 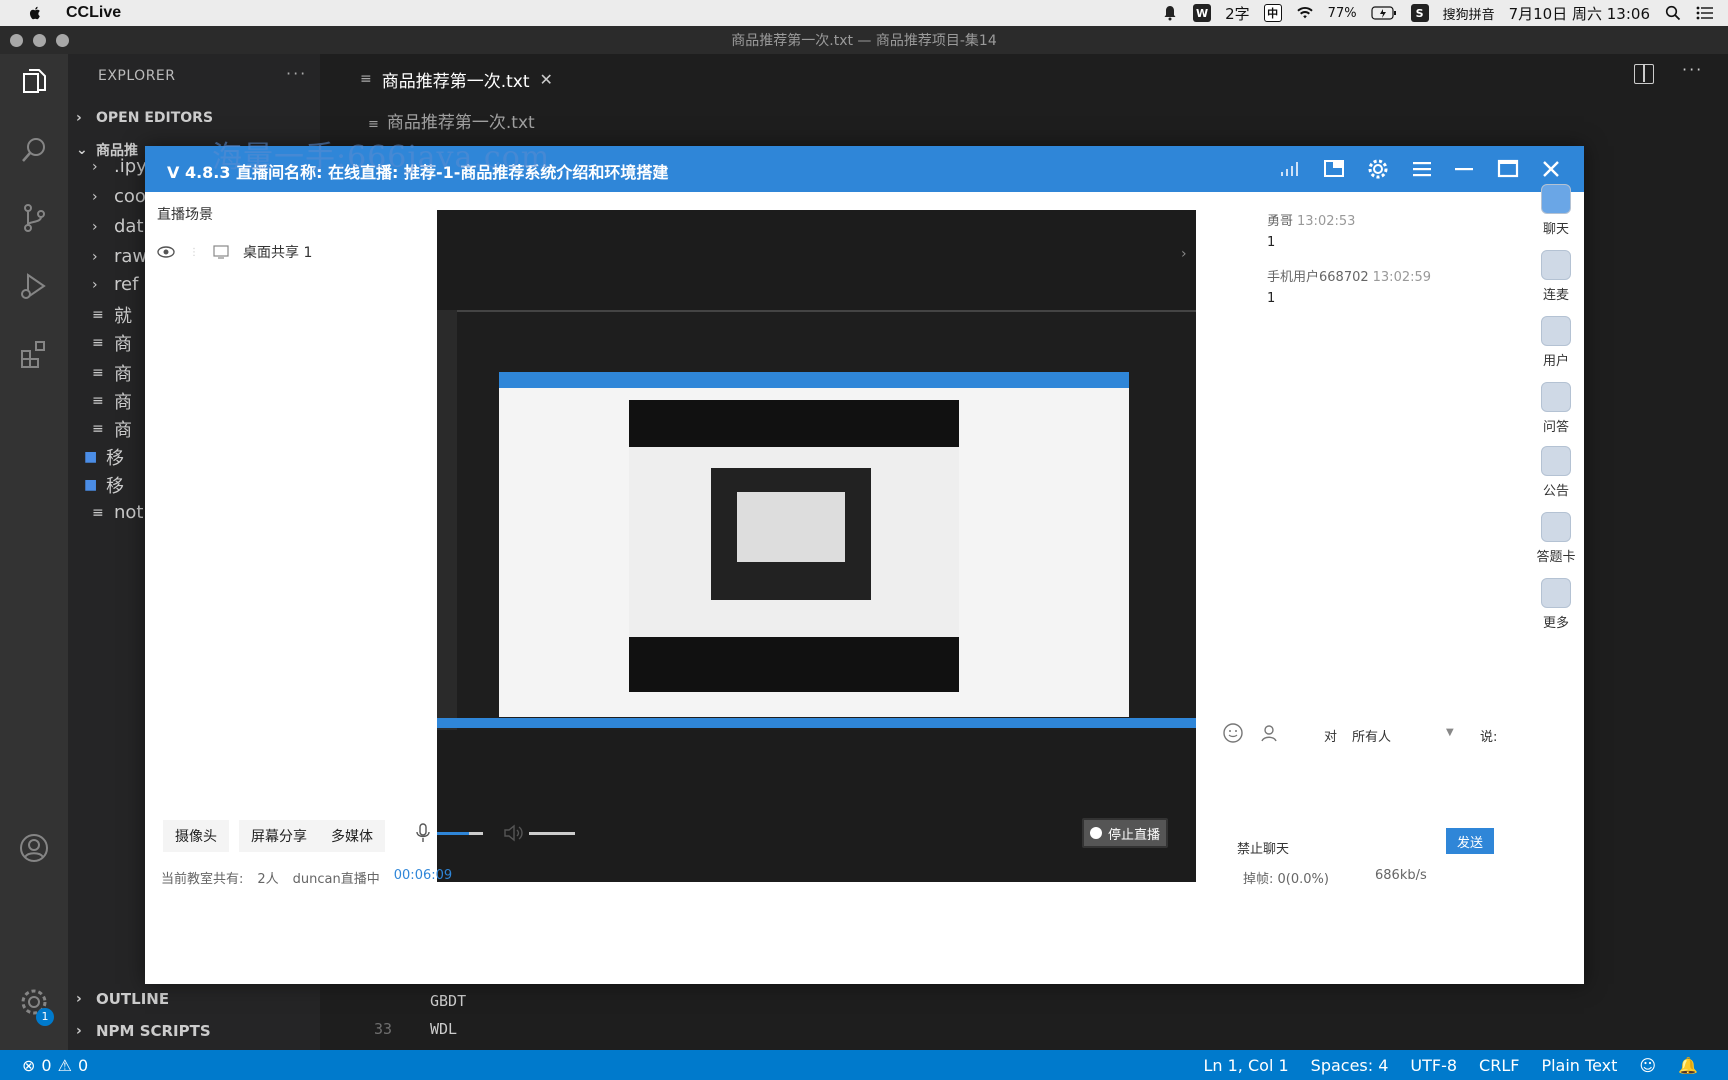 I want to click on tree-item: › coo, so click(x=119, y=196).